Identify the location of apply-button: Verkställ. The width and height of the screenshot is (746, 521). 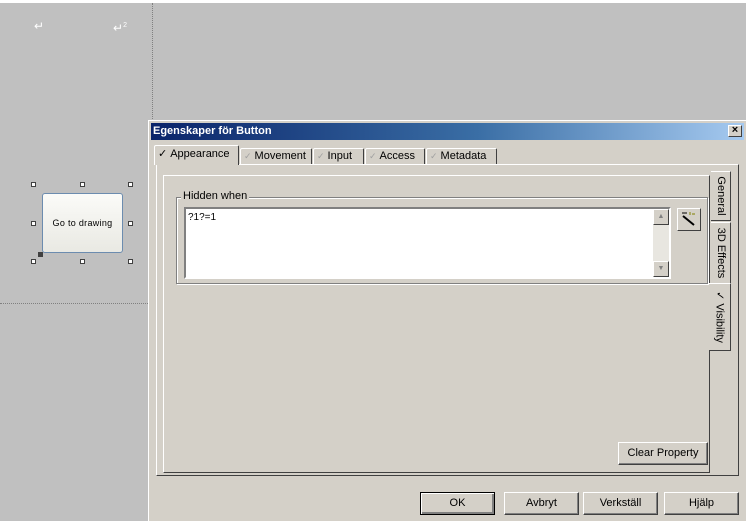
(620, 503).